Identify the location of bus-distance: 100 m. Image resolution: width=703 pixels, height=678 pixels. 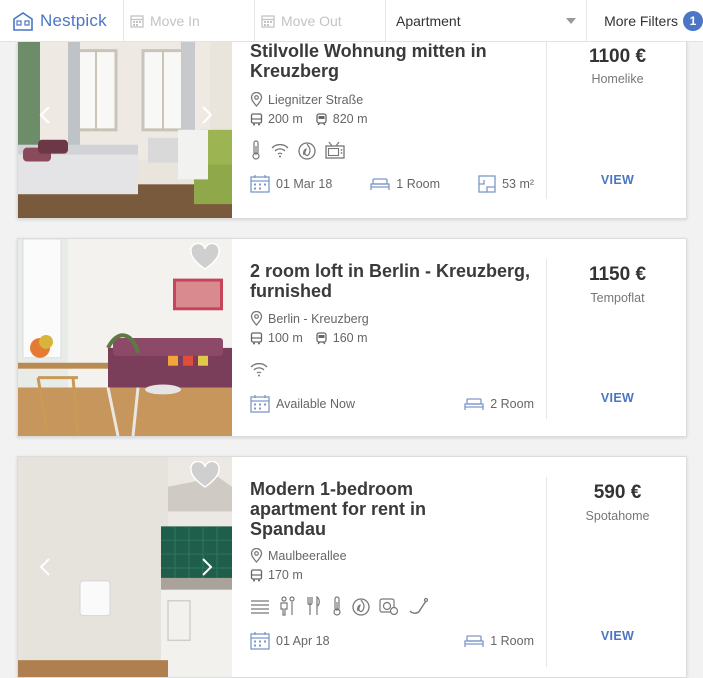
(285, 338).